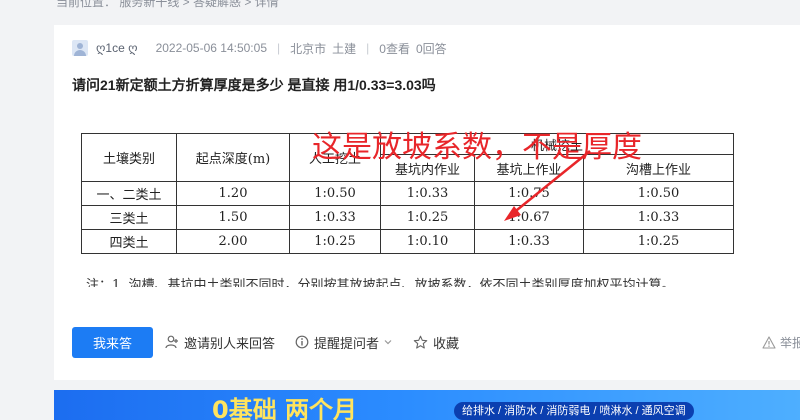 The height and width of the screenshot is (420, 800). Describe the element at coordinates (254, 85) in the screenshot. I see `question-title: 请问21新定额土方折算厚度是多少 是直接 用1/0.33=3.03吗` at that location.